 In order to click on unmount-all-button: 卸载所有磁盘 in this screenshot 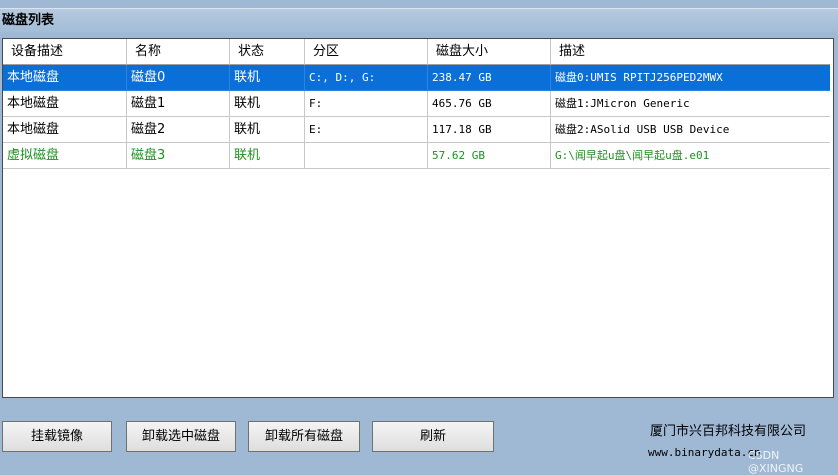, I will do `click(304, 436)`.